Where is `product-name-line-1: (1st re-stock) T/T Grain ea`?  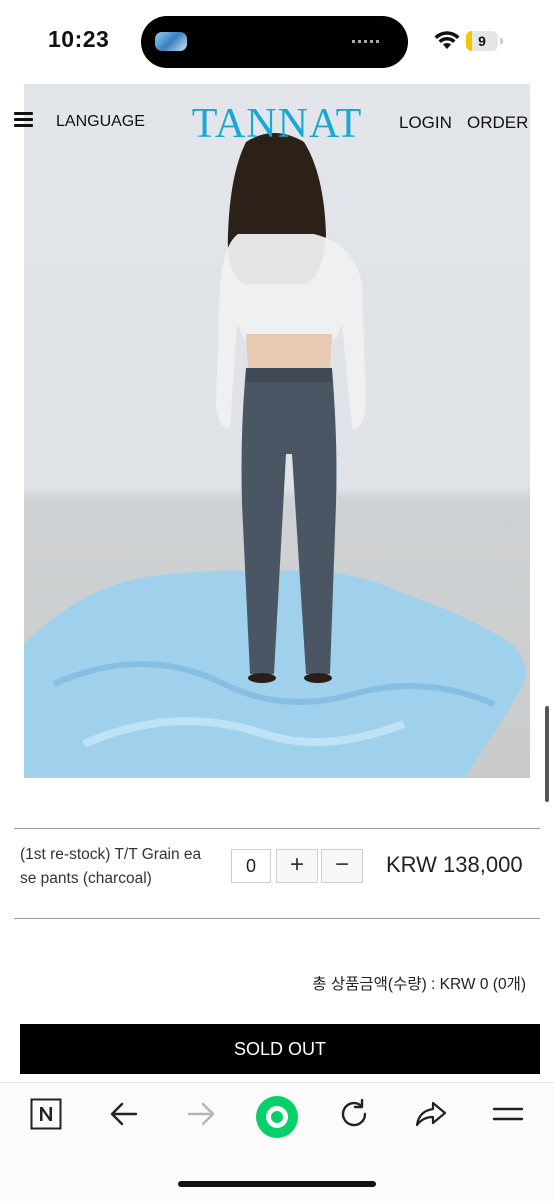 product-name-line-1: (1st re-stock) T/T Grain ea is located at coordinates (111, 854).